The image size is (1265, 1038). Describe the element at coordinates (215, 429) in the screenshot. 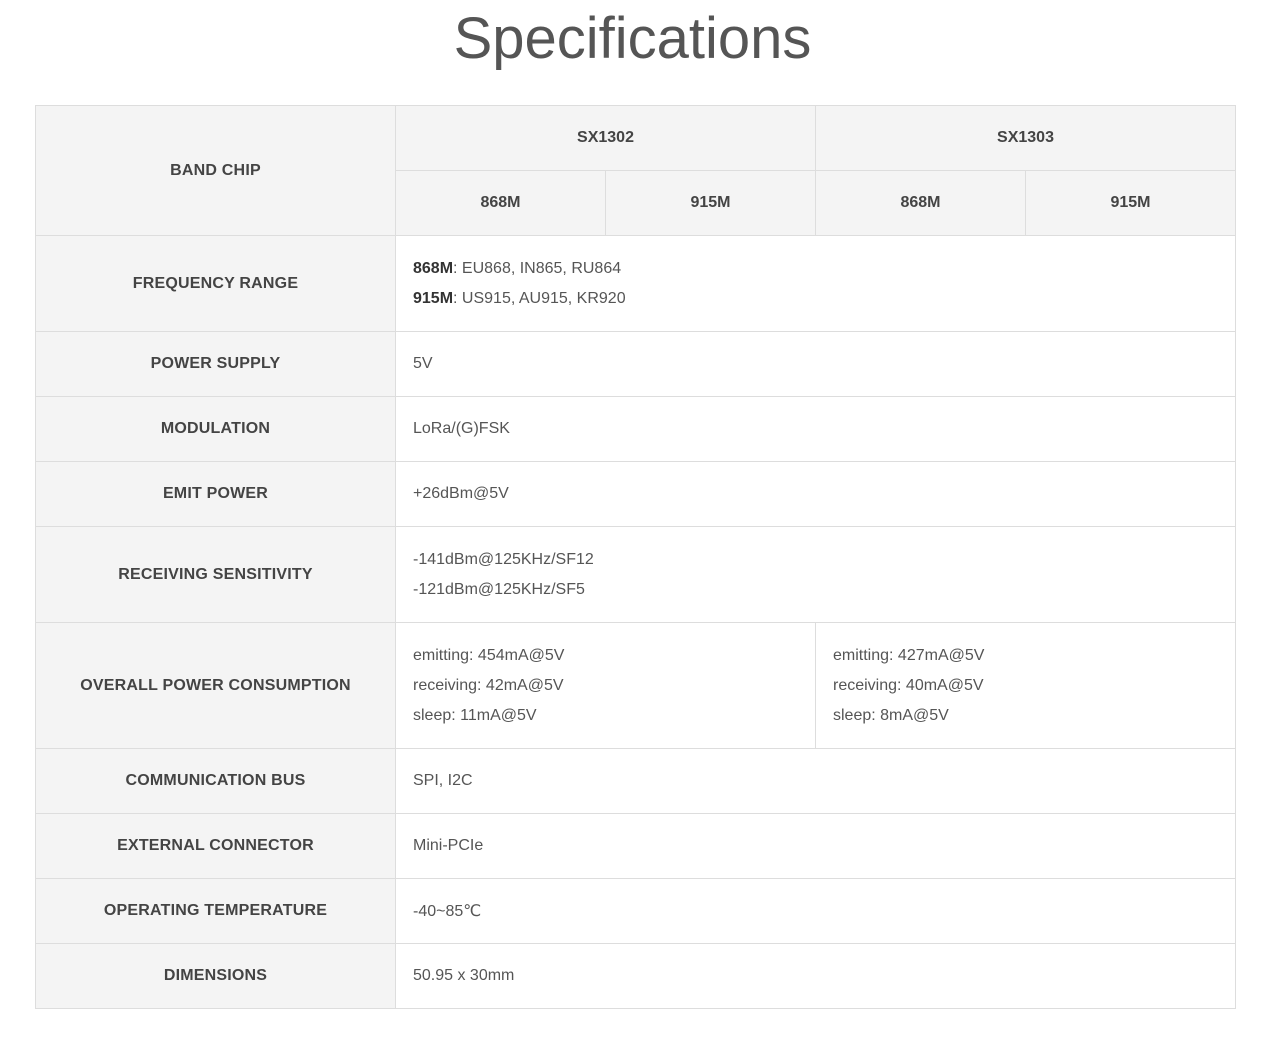

I see `modulation-label: MODULATION` at that location.